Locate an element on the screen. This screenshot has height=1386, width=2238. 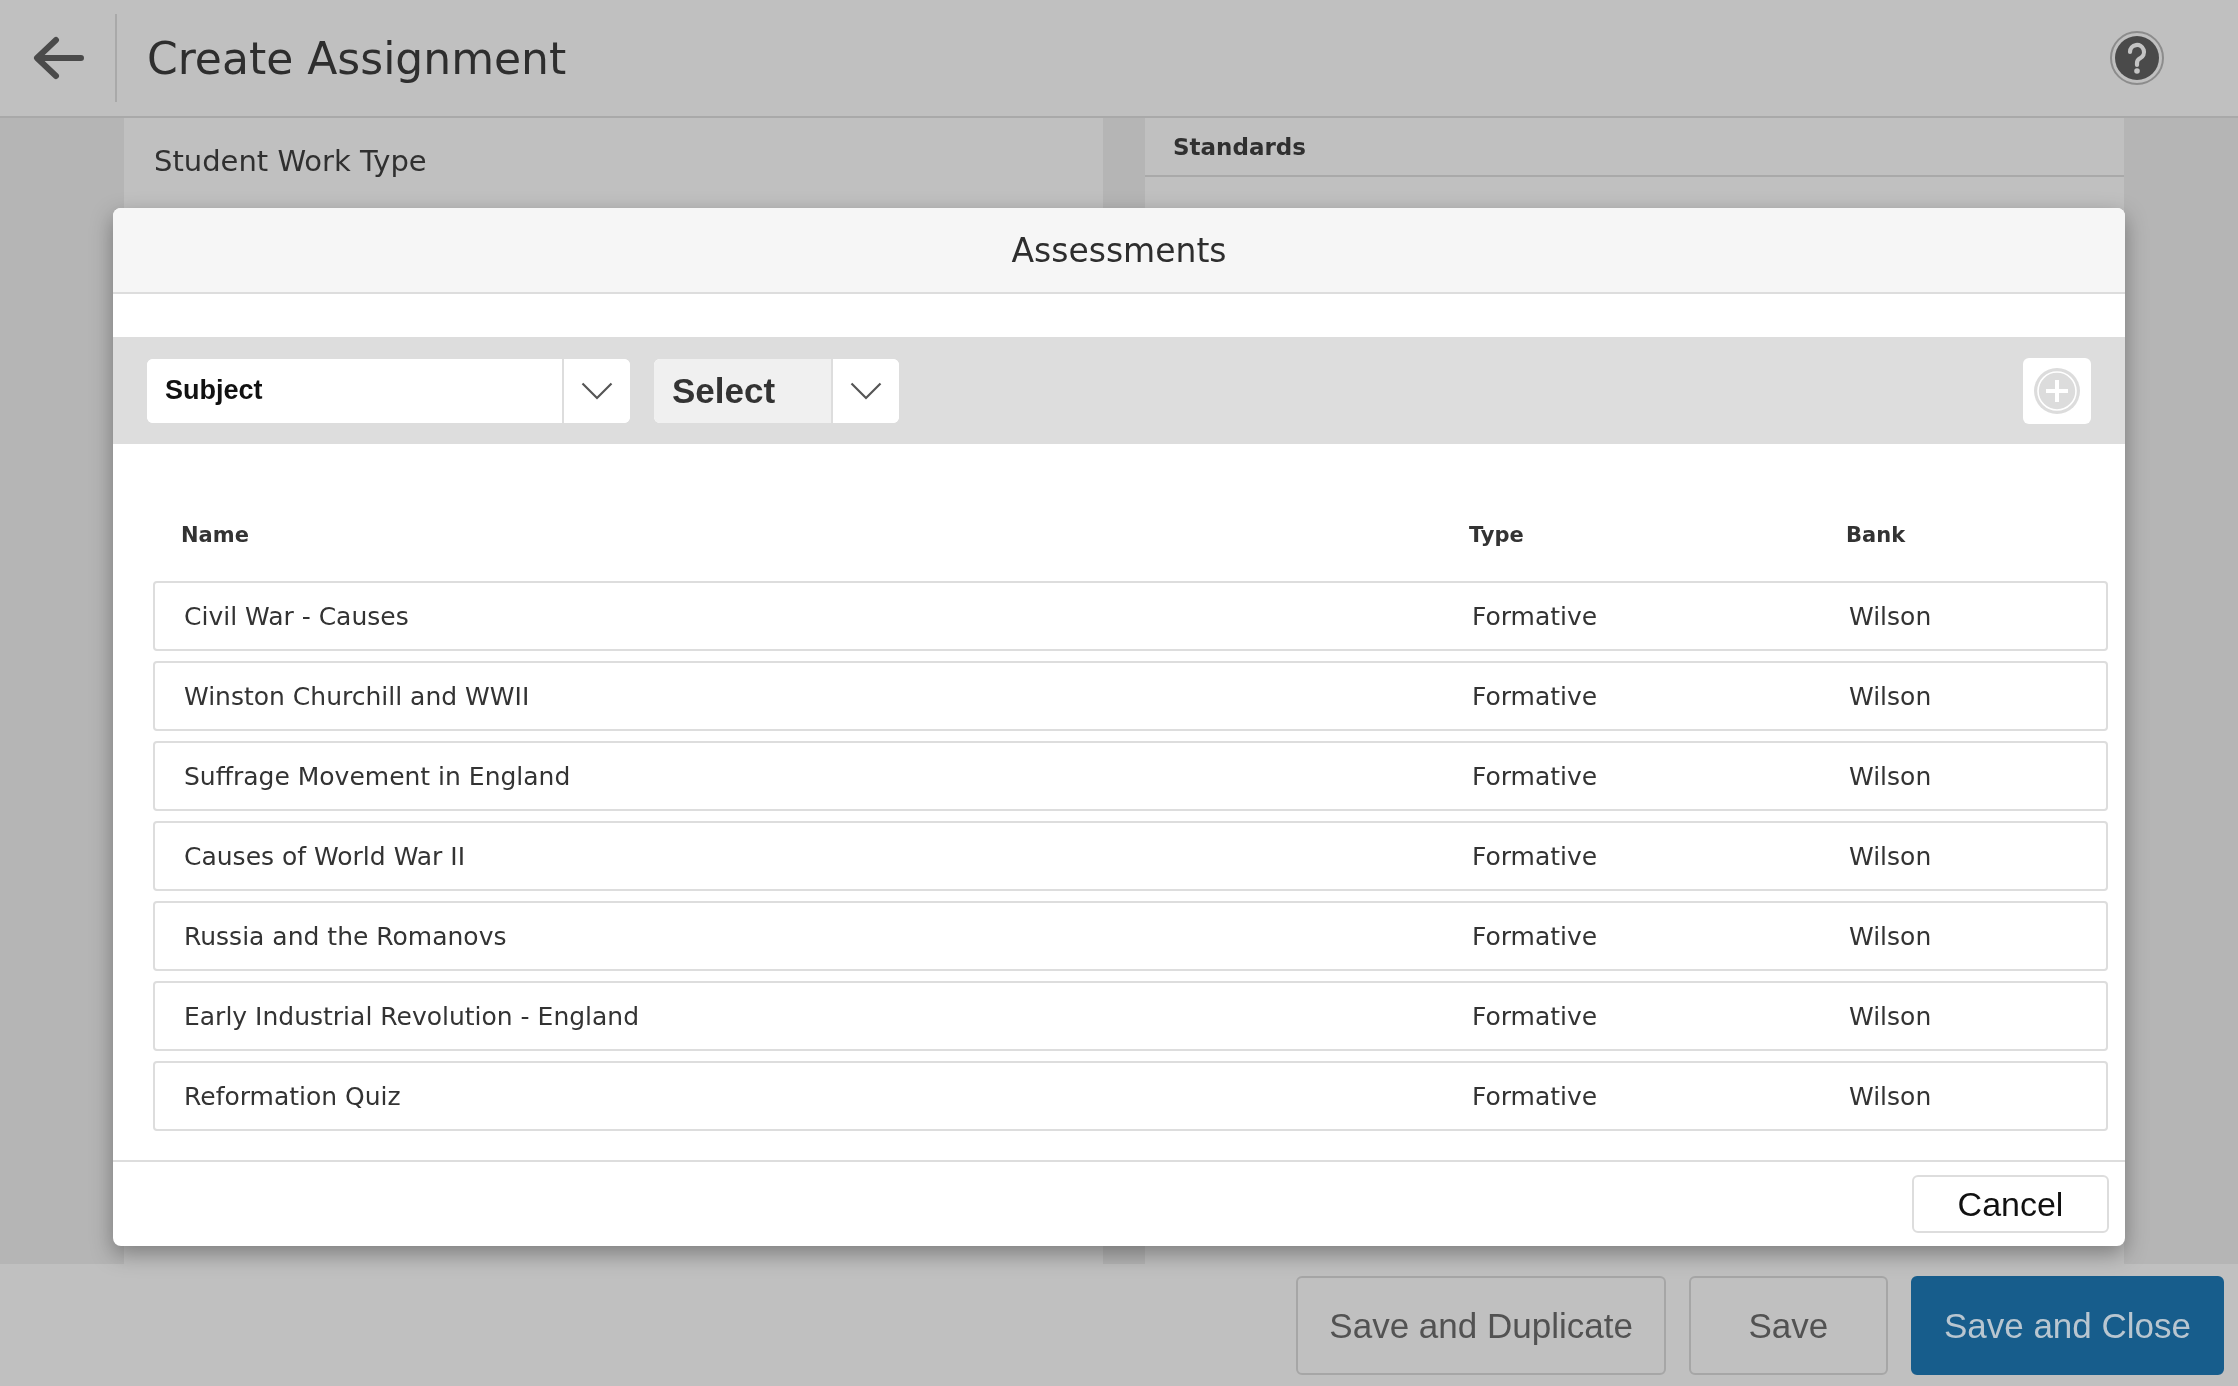
table-cell: Early Industrial Revolution - England is located at coordinates (412, 1016).